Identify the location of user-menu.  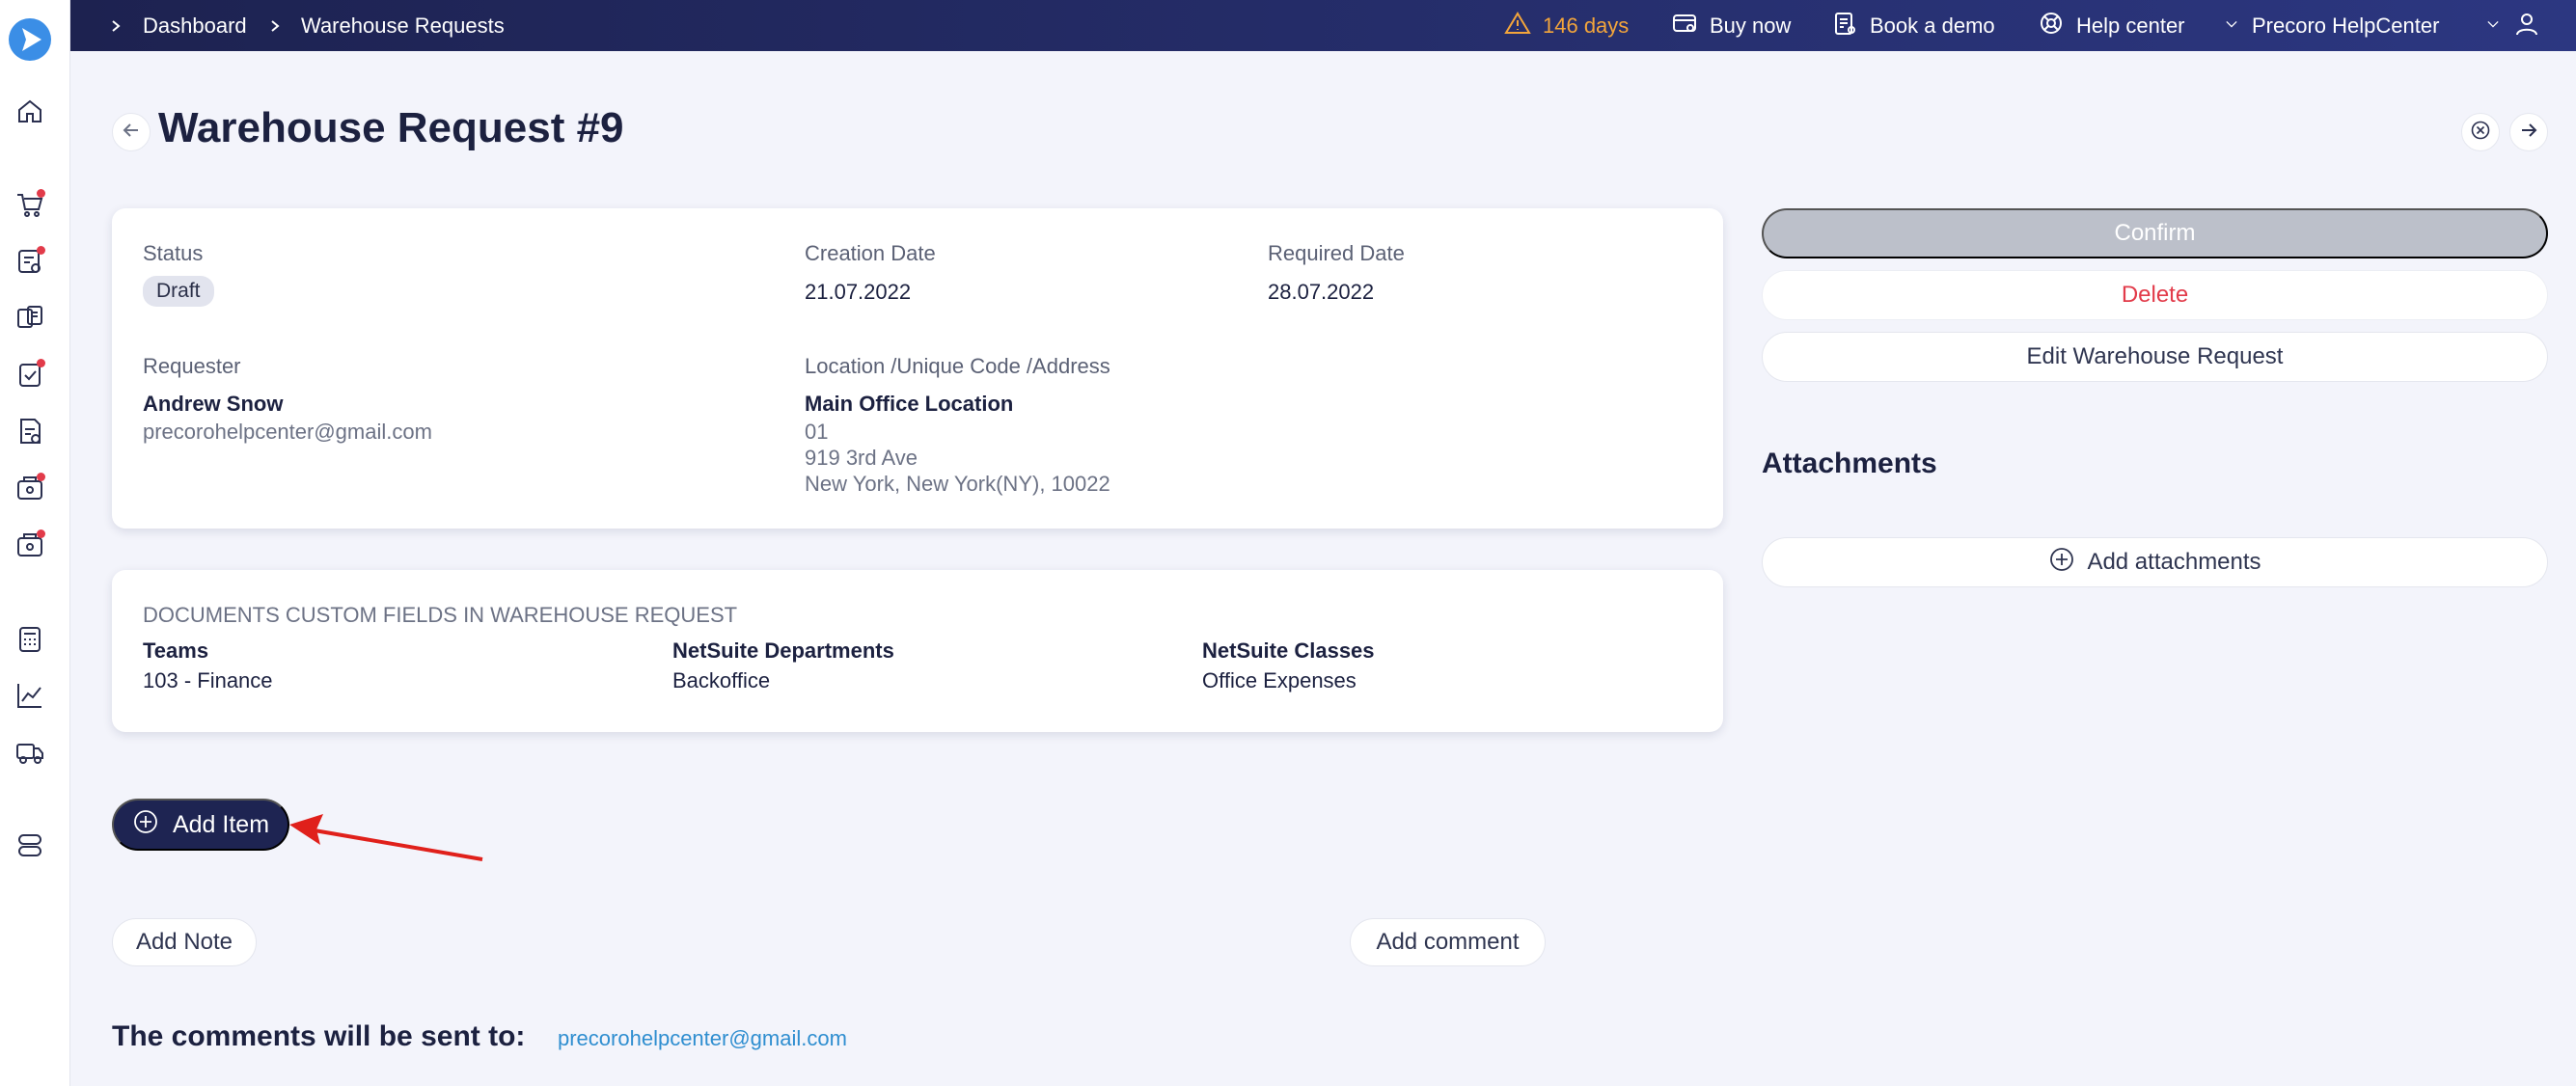
(2512, 25).